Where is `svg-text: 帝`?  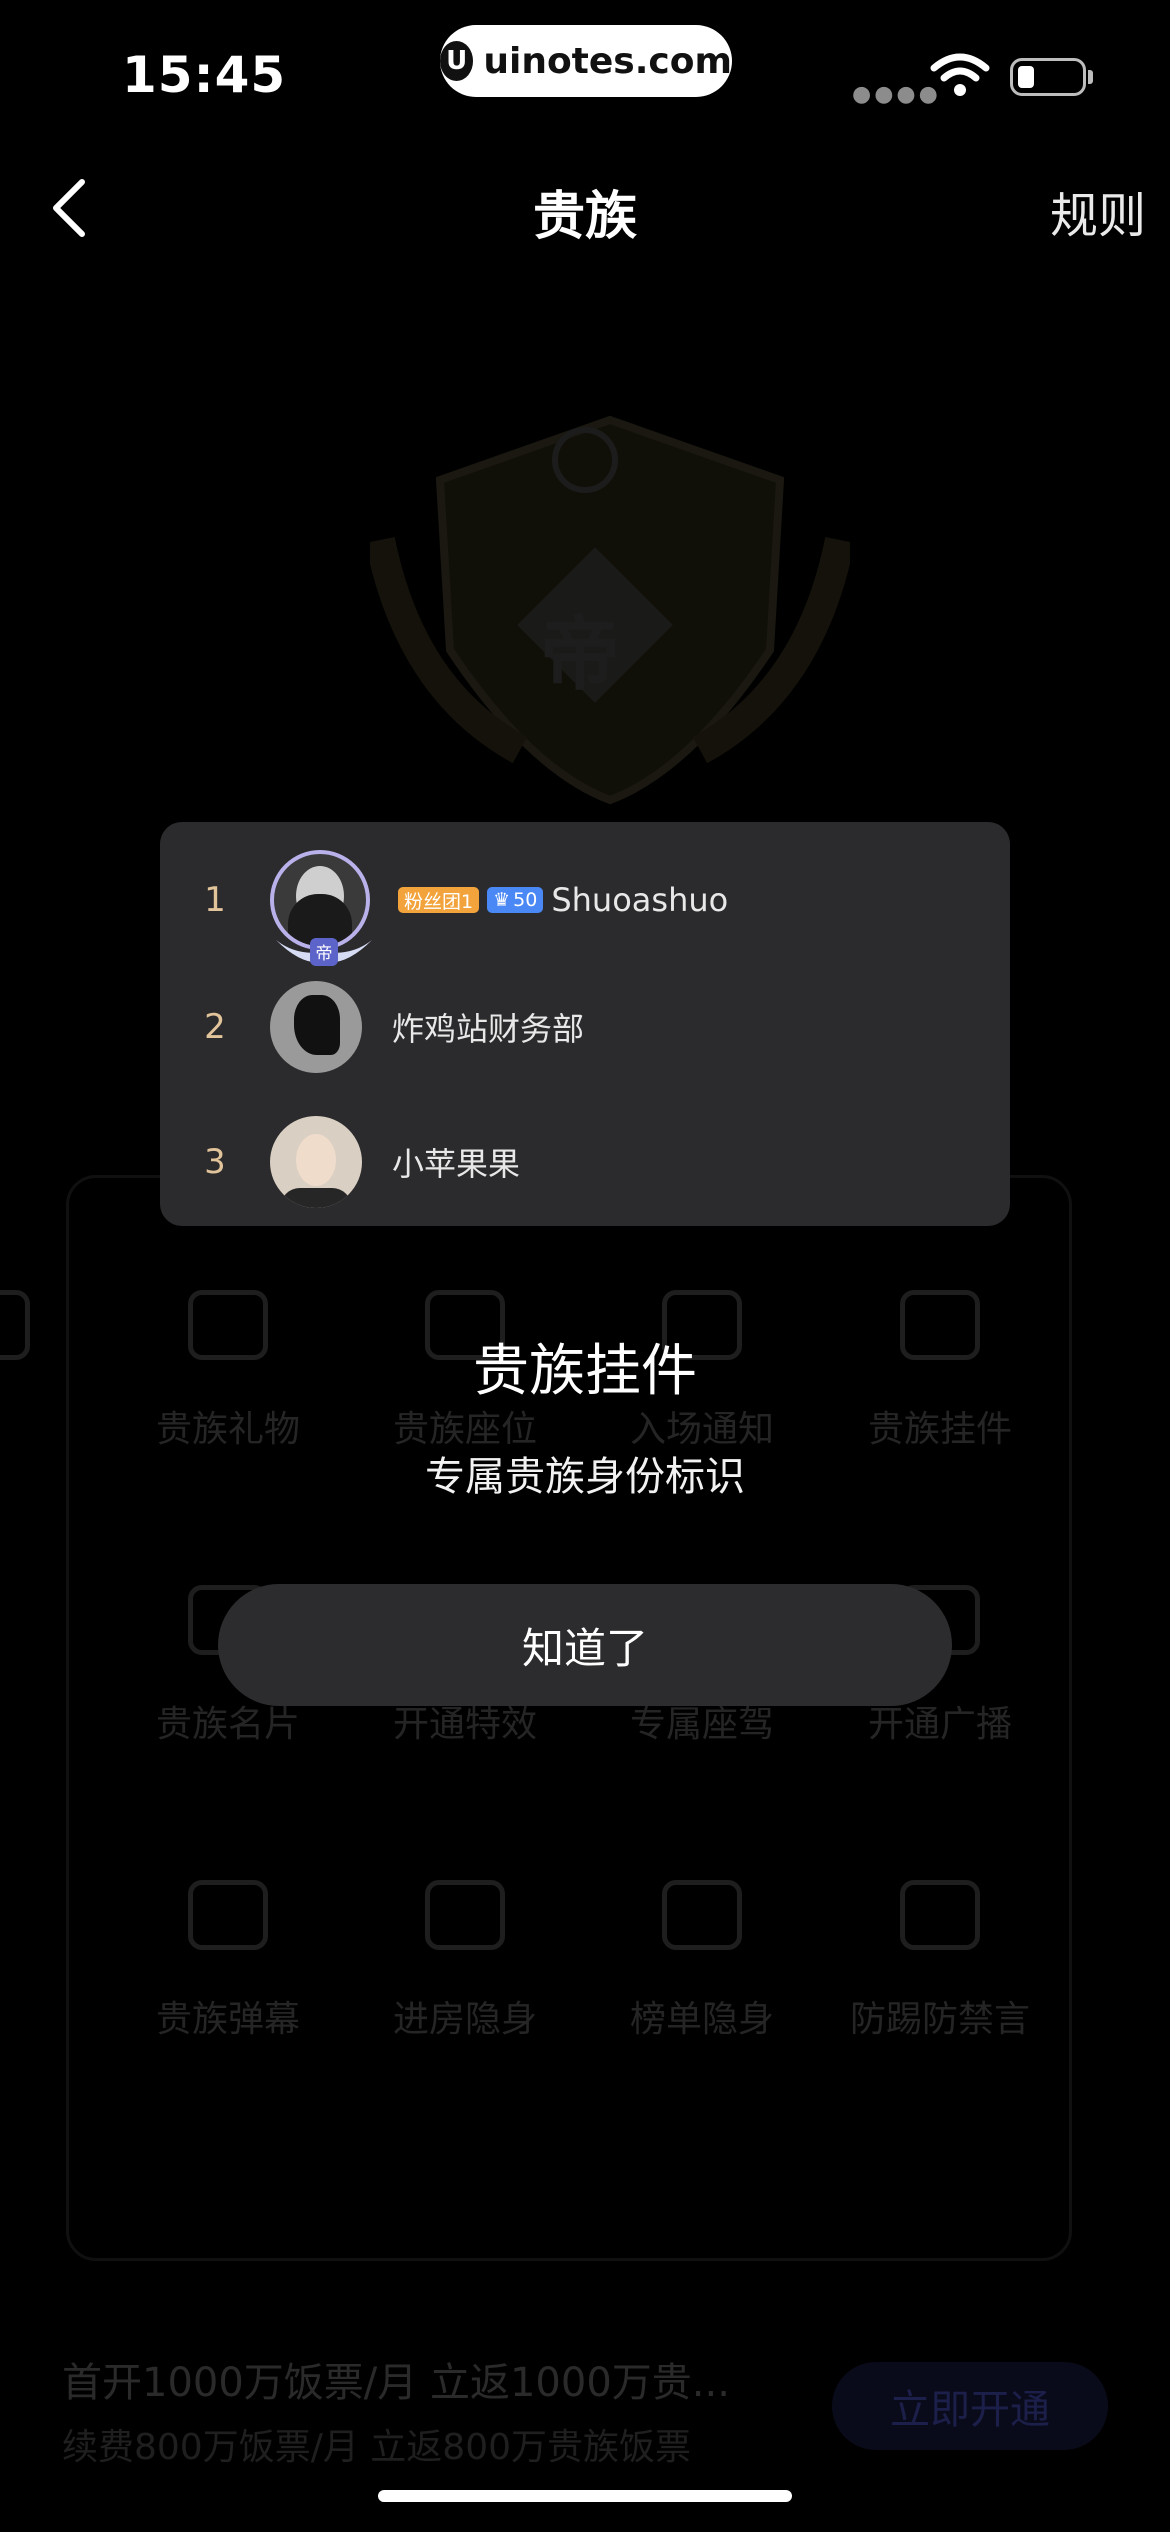
svg-text: 帝 is located at coordinates (324, 954).